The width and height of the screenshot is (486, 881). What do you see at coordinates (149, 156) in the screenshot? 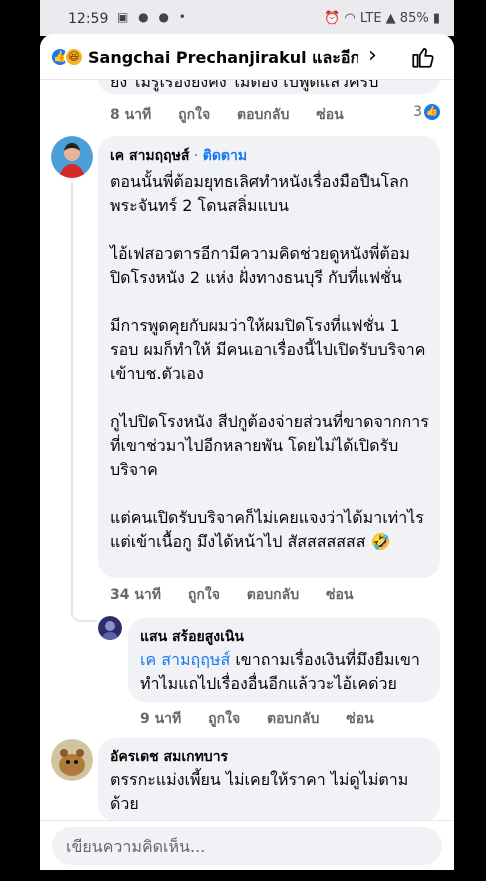
I see `comment-author: เค สามฤฤษส์` at bounding box center [149, 156].